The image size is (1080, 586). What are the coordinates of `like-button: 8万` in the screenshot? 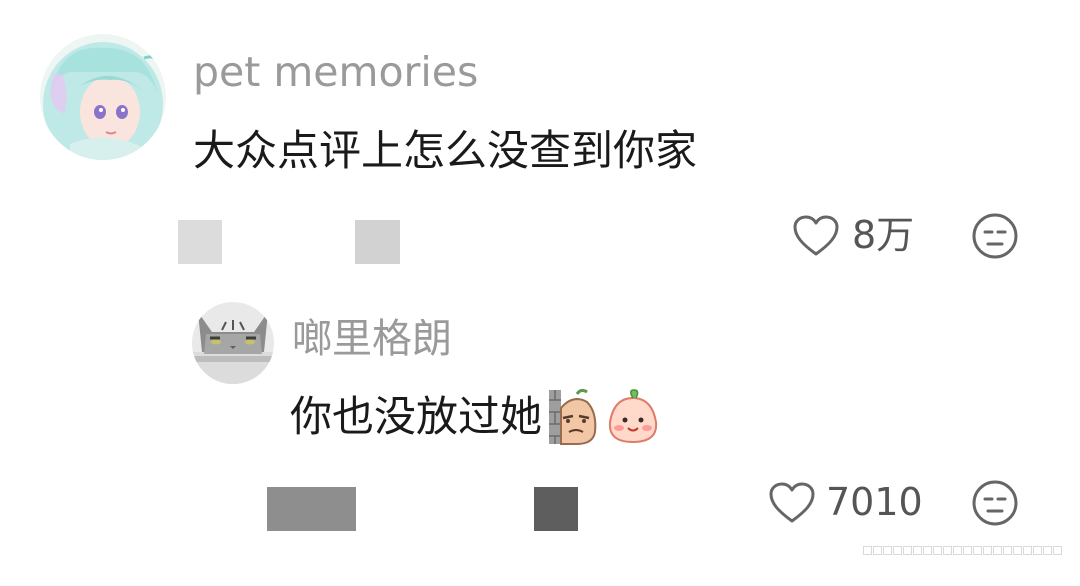 It's located at (857, 236).